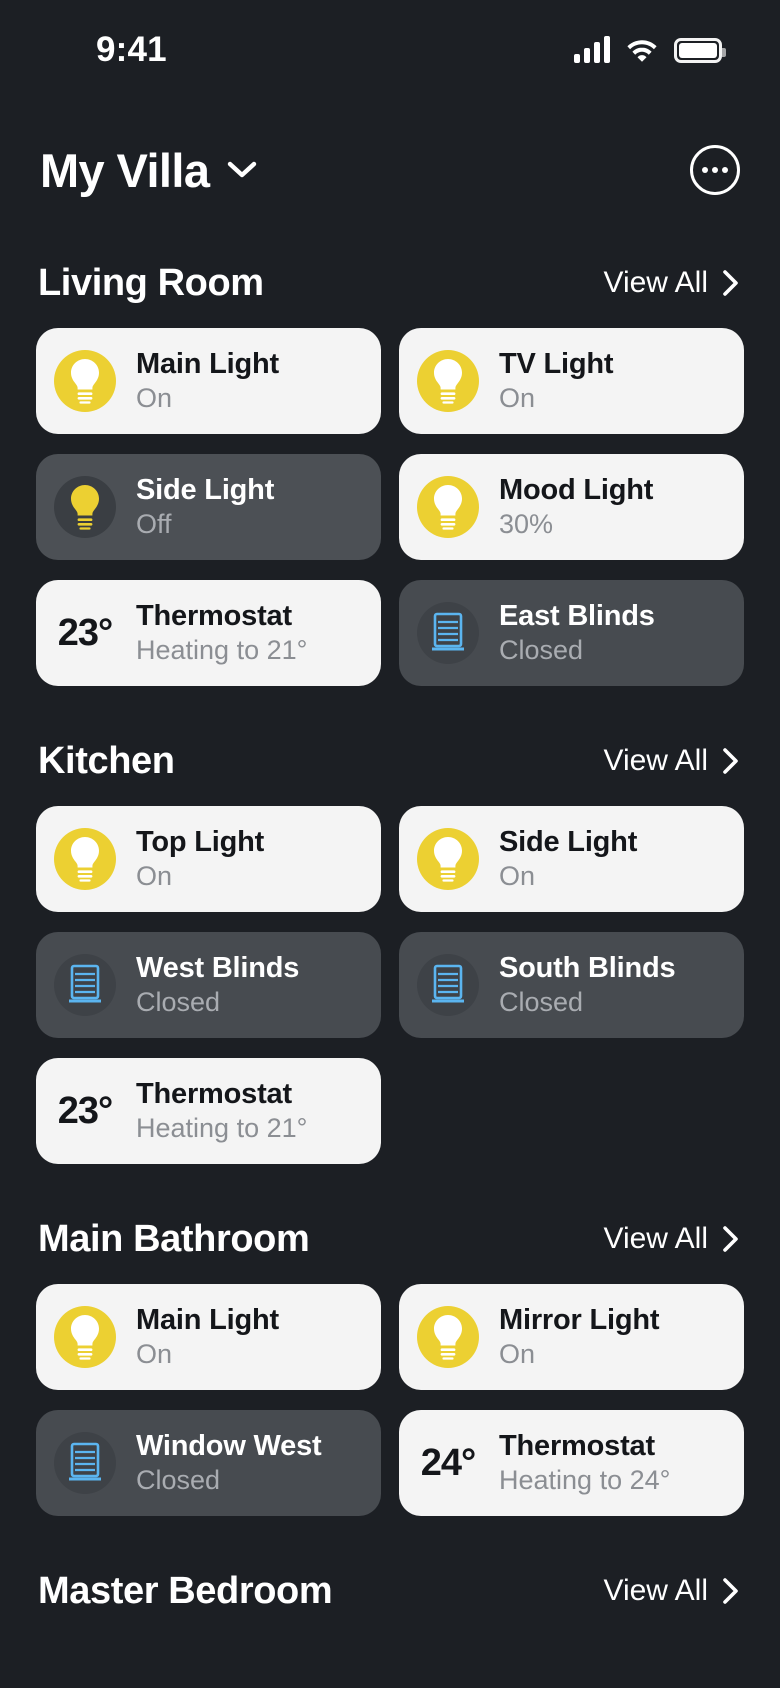  I want to click on thermostat-temperature: 24°, so click(448, 1463).